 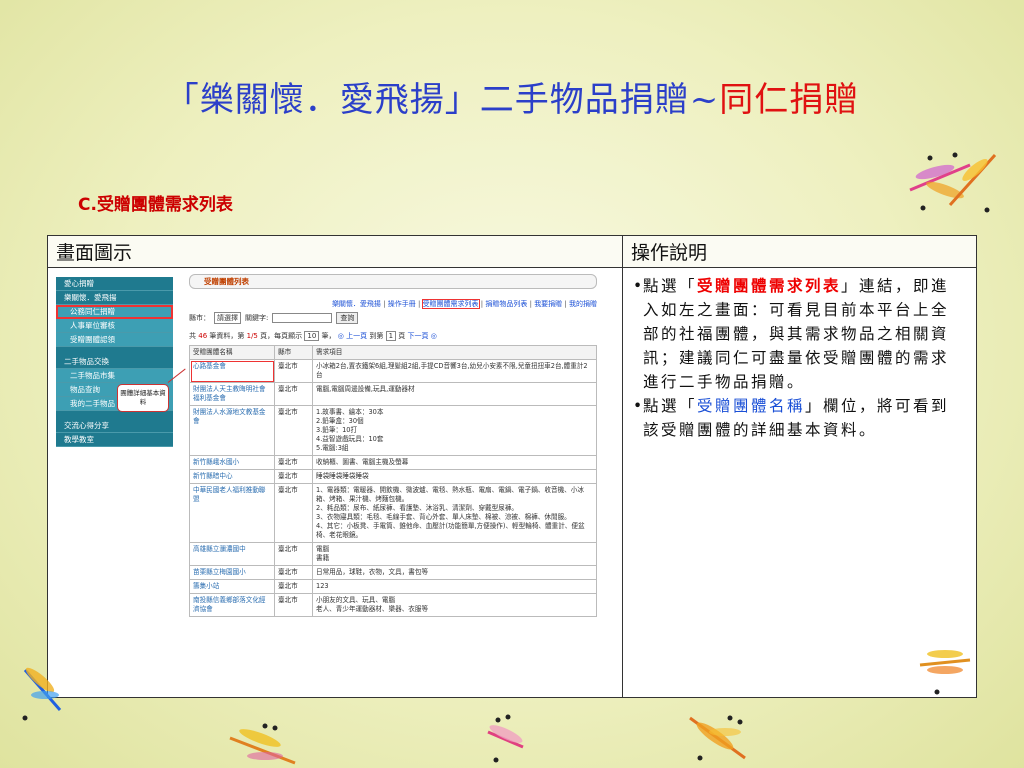 What do you see at coordinates (393, 318) in the screenshot?
I see `filter-row: 縣市： 請選擇 關鍵字: 查詢` at bounding box center [393, 318].